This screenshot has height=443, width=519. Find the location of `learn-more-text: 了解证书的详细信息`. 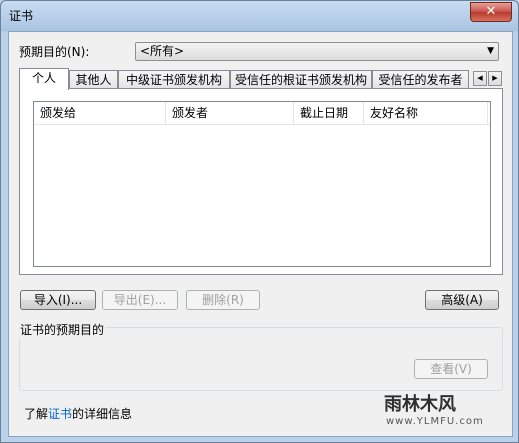

learn-more-text: 了解证书的详细信息 is located at coordinates (78, 413).